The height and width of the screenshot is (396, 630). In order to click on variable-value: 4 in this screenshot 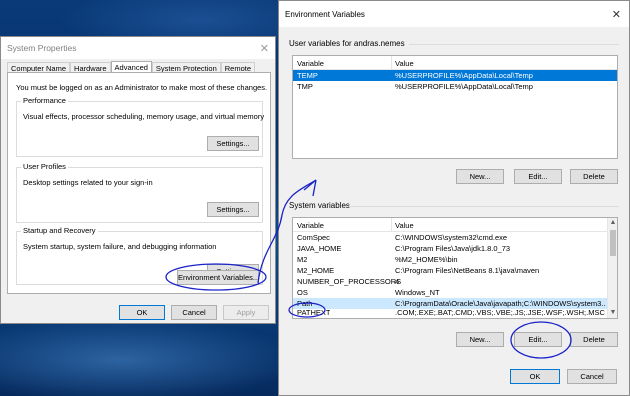, I will do `click(397, 281)`.